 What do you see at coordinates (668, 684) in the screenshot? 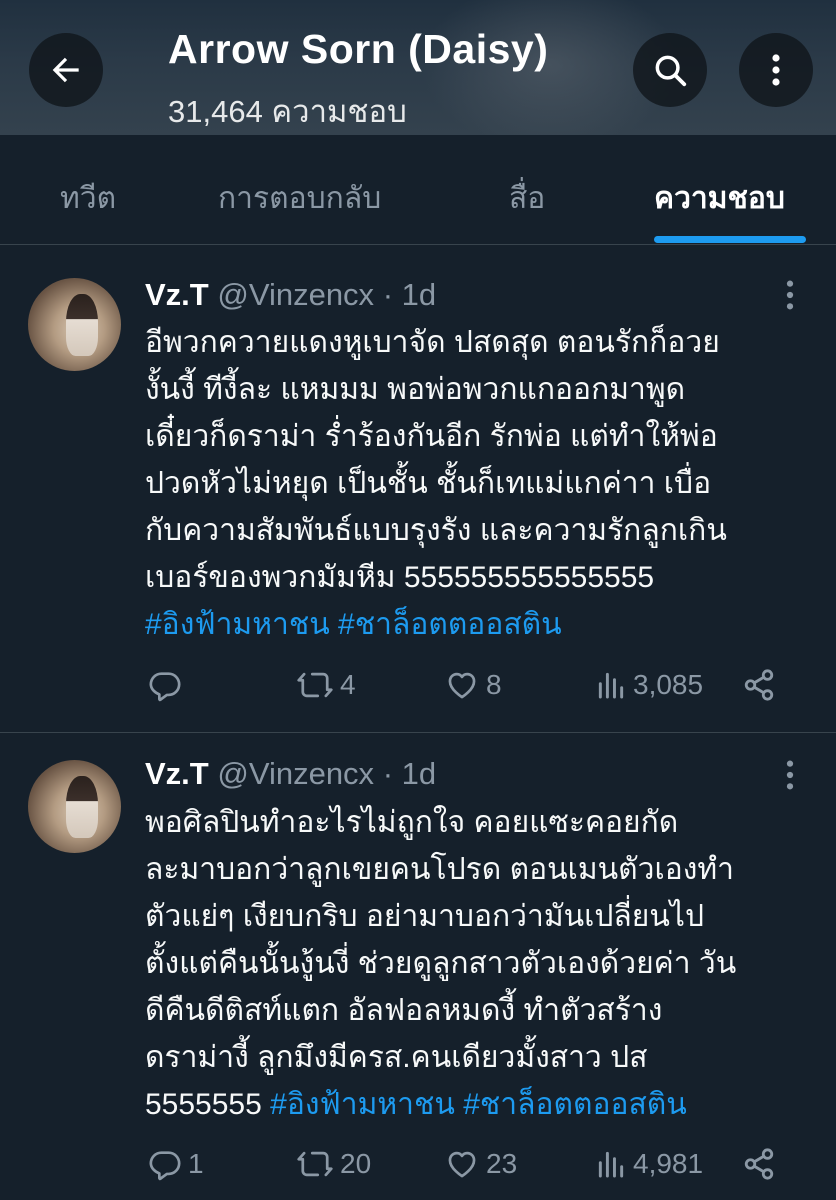
I see `views-count: 3,085` at bounding box center [668, 684].